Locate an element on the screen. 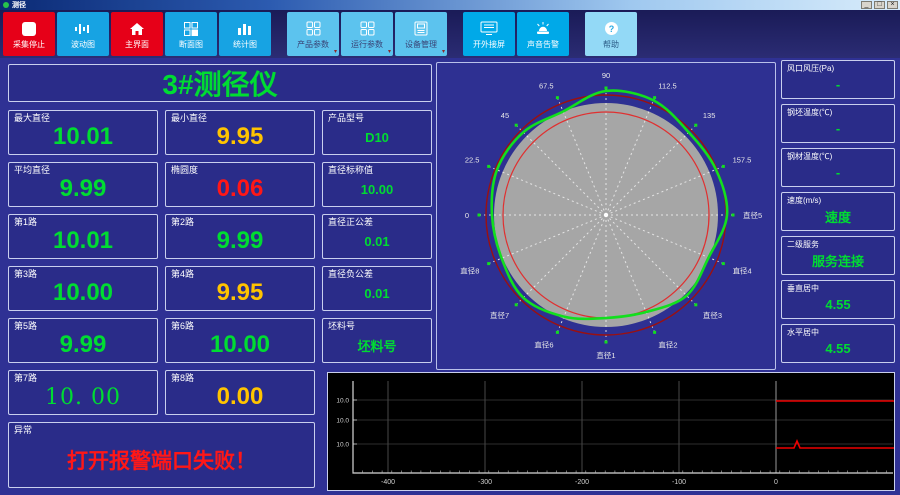  polar-spoke-label: 直径1 is located at coordinates (605, 355).